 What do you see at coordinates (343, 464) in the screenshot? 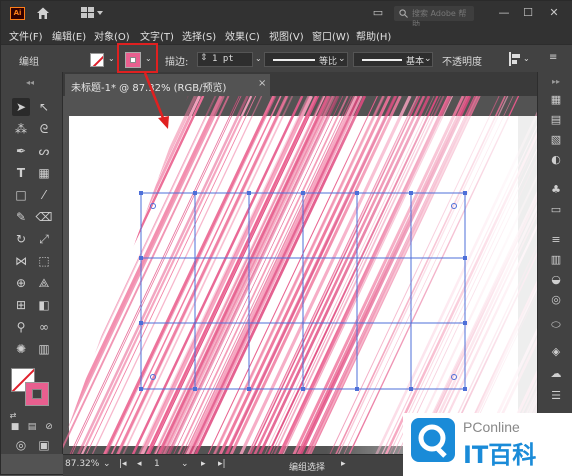
I see `status-menu-arrow-icon: ▸` at bounding box center [343, 464].